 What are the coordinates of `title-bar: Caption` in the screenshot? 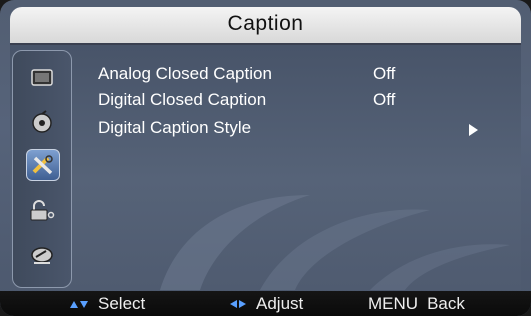 It's located at (265, 26).